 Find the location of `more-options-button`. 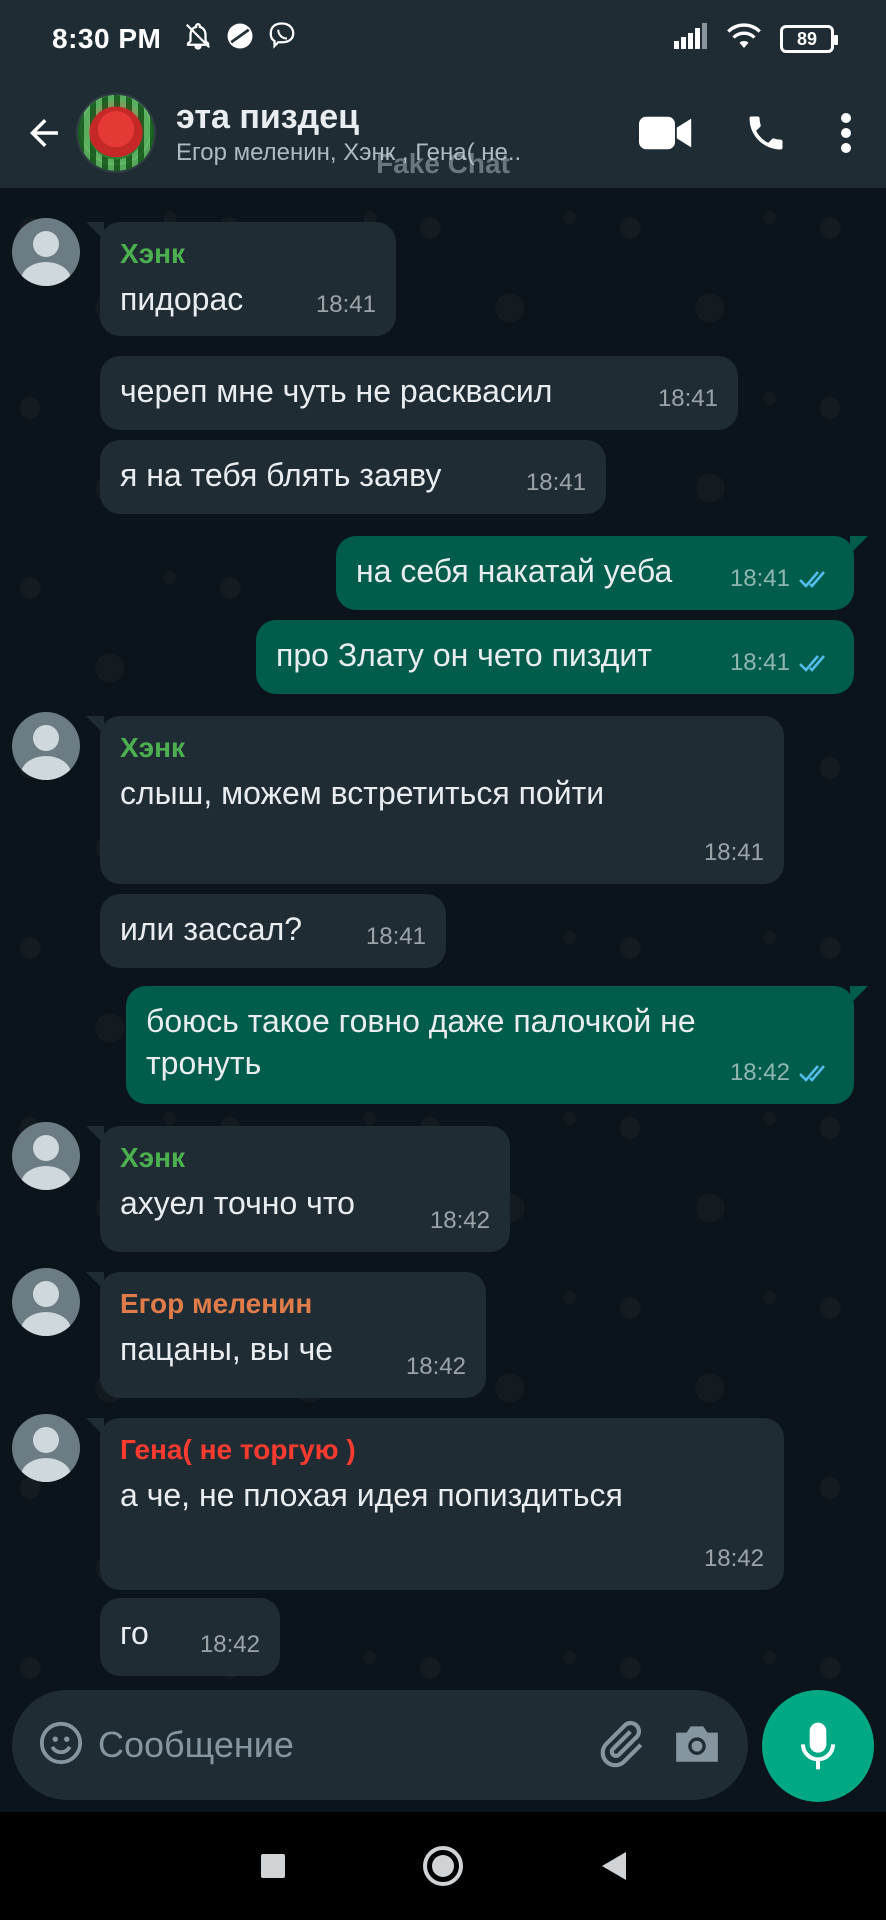

more-options-button is located at coordinates (846, 133).